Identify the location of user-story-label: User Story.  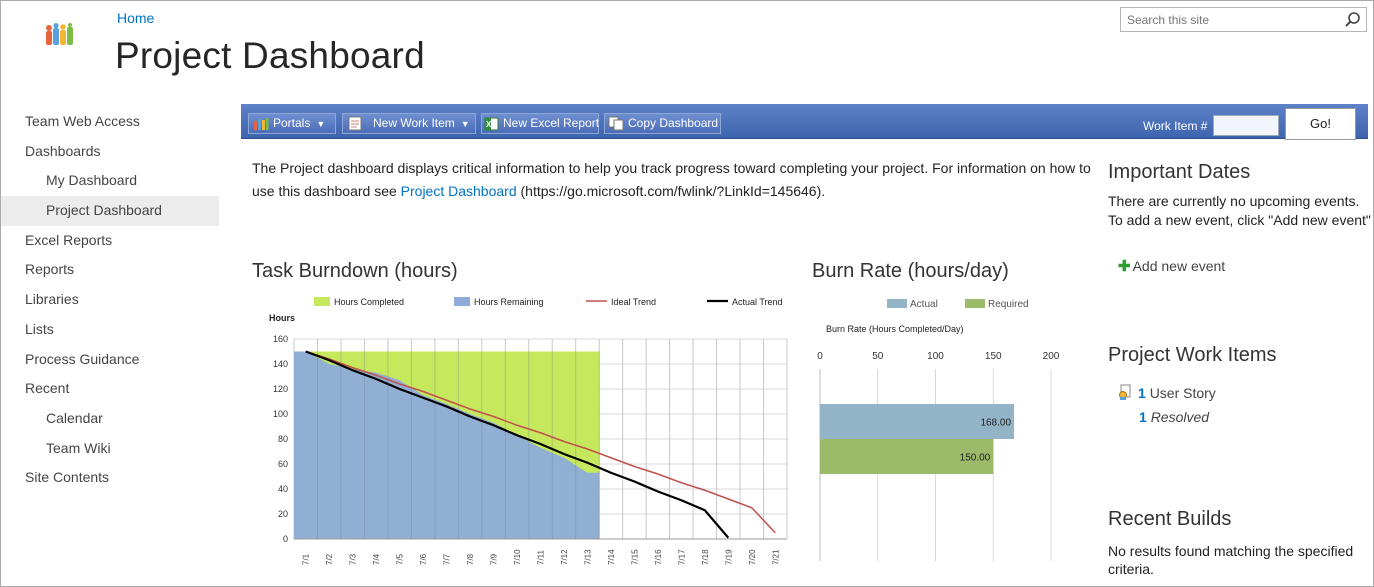
(1182, 393).